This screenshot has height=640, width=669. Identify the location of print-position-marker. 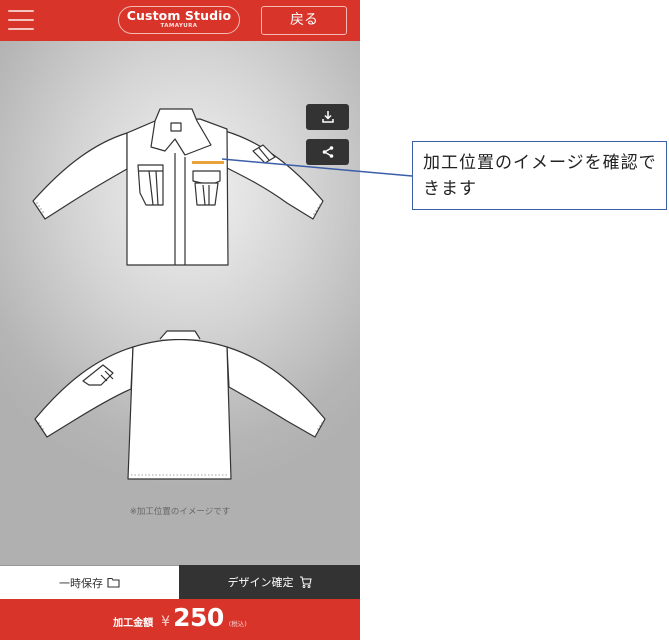
(208, 162).